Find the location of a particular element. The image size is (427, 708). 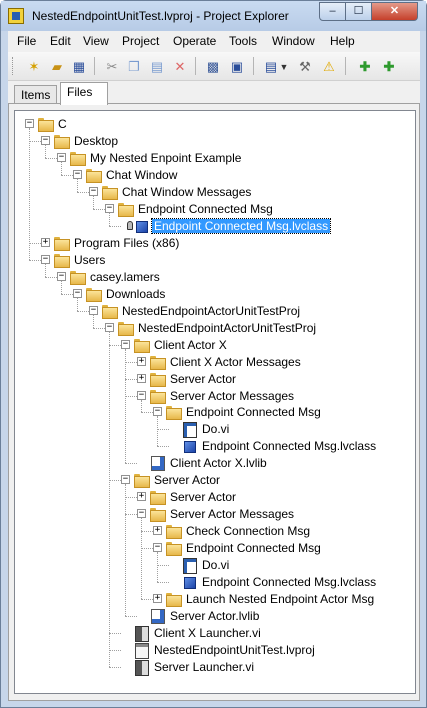

delete-icon: ✕ is located at coordinates (180, 67).